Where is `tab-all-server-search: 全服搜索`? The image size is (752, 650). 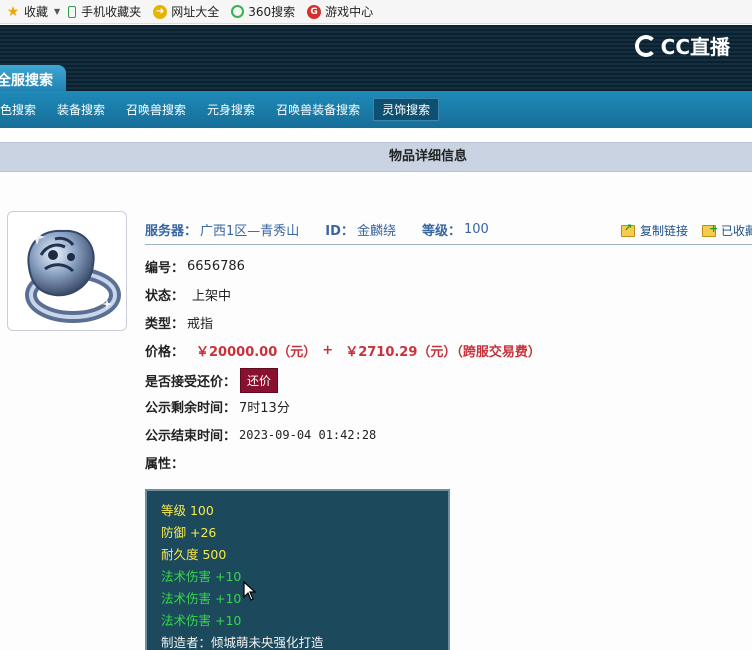
tab-all-server-search: 全服搜索 is located at coordinates (33, 79).